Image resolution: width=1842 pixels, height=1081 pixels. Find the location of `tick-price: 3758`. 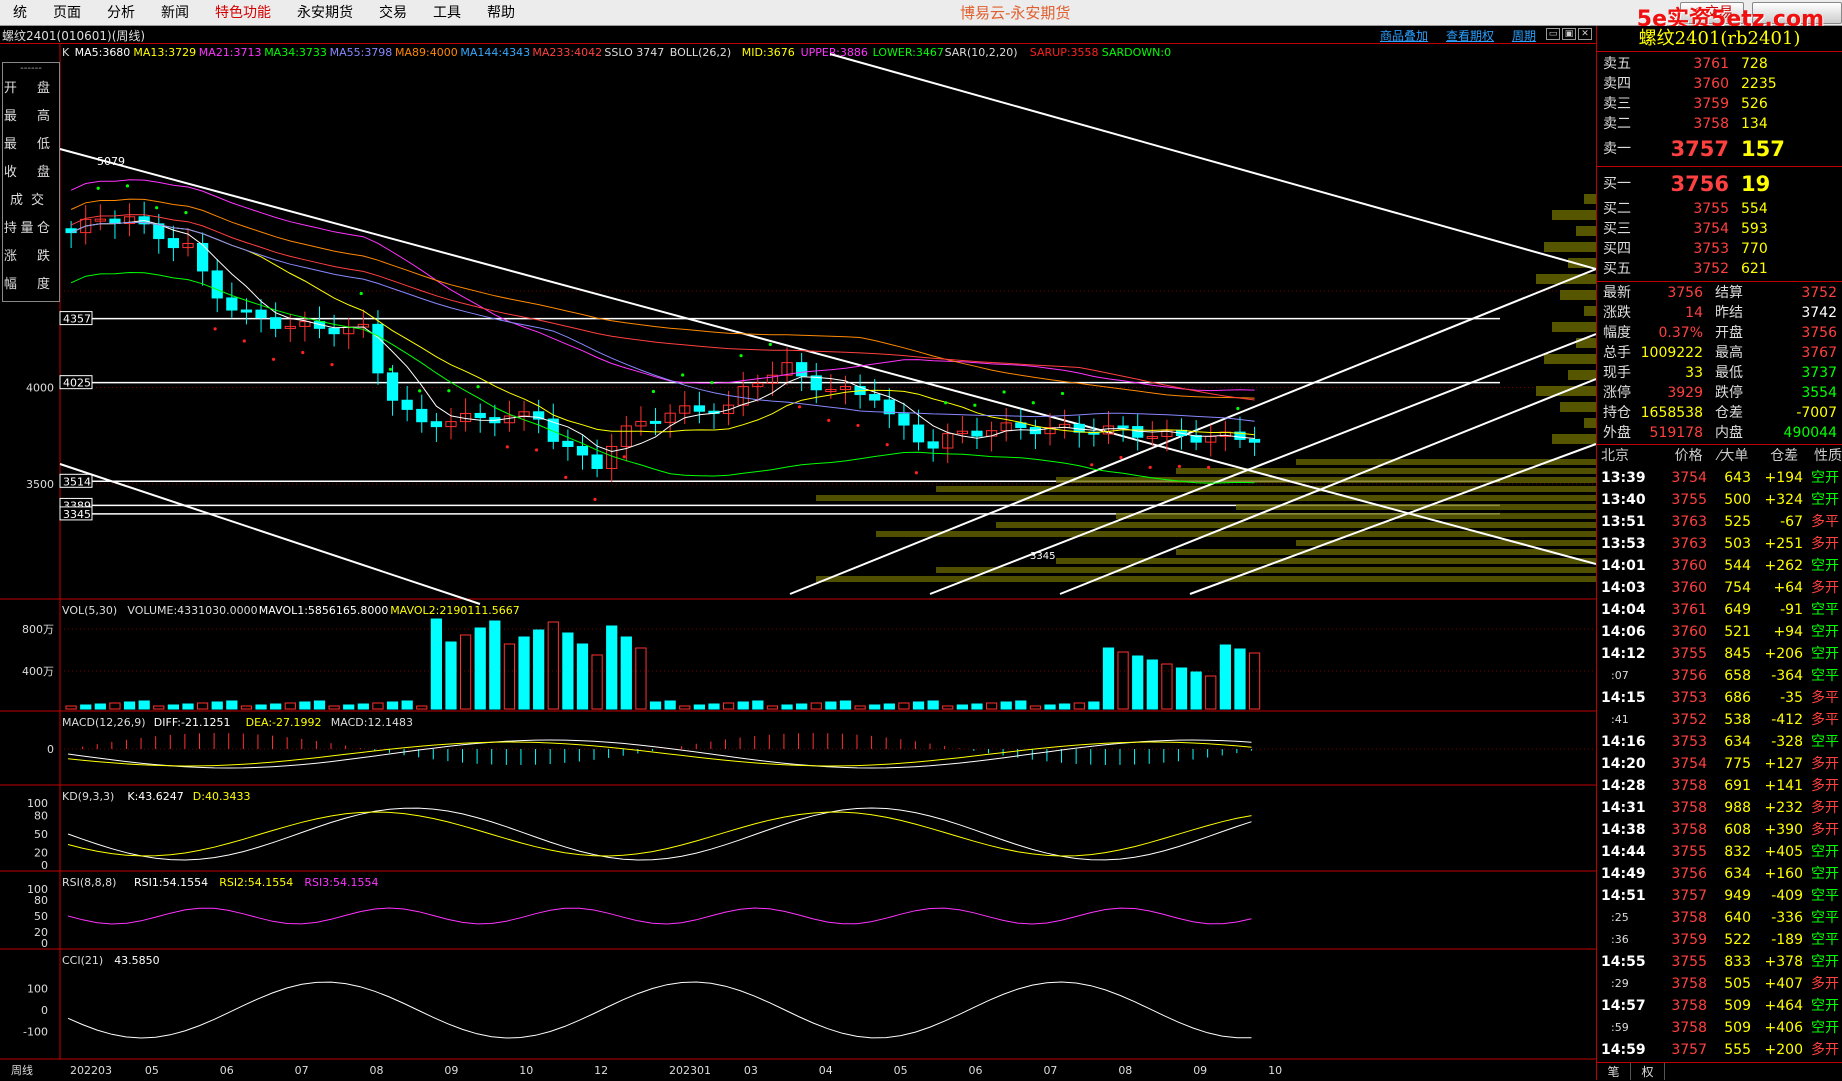

tick-price: 3758 is located at coordinates (1689, 1028).